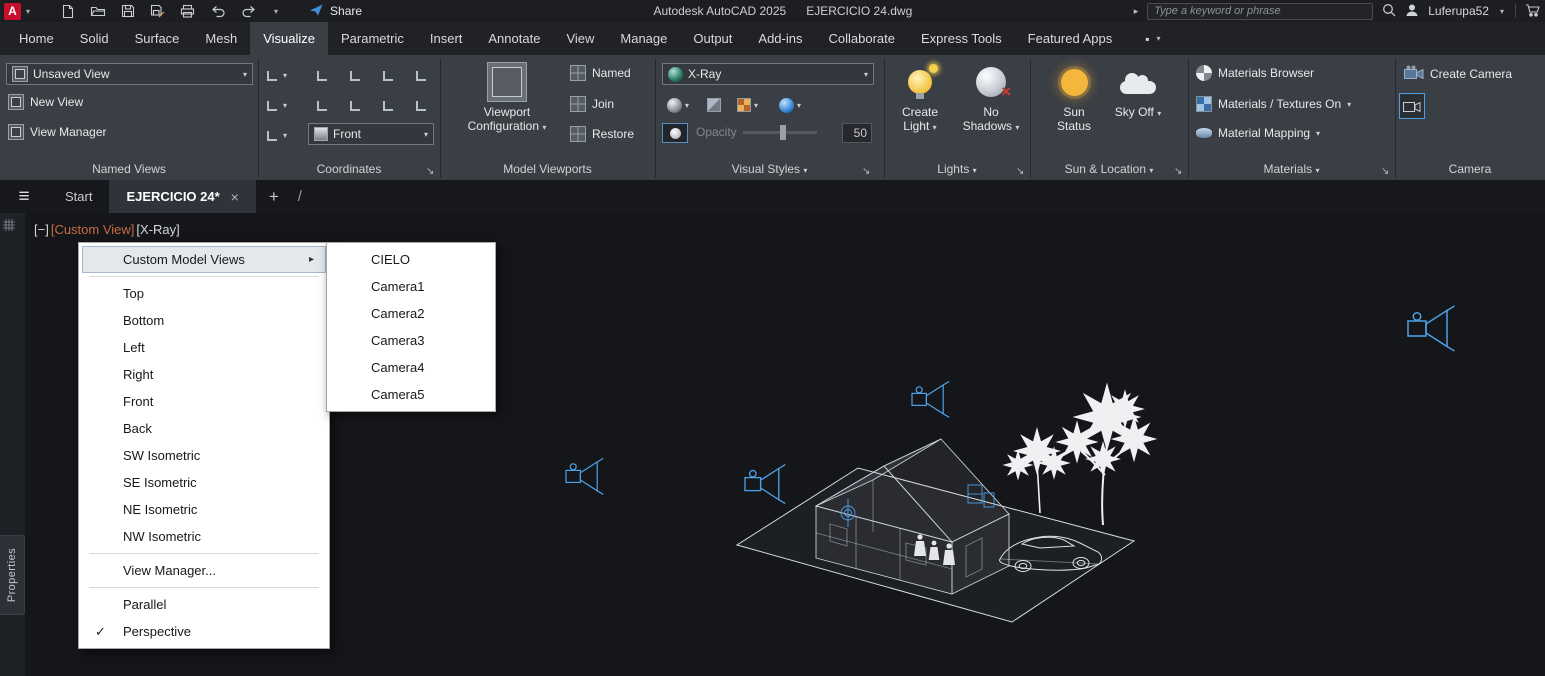 This screenshot has width=1545, height=676. What do you see at coordinates (182, 196) in the screenshot?
I see `tab-active-document: EJERCICIO 24* ×` at bounding box center [182, 196].